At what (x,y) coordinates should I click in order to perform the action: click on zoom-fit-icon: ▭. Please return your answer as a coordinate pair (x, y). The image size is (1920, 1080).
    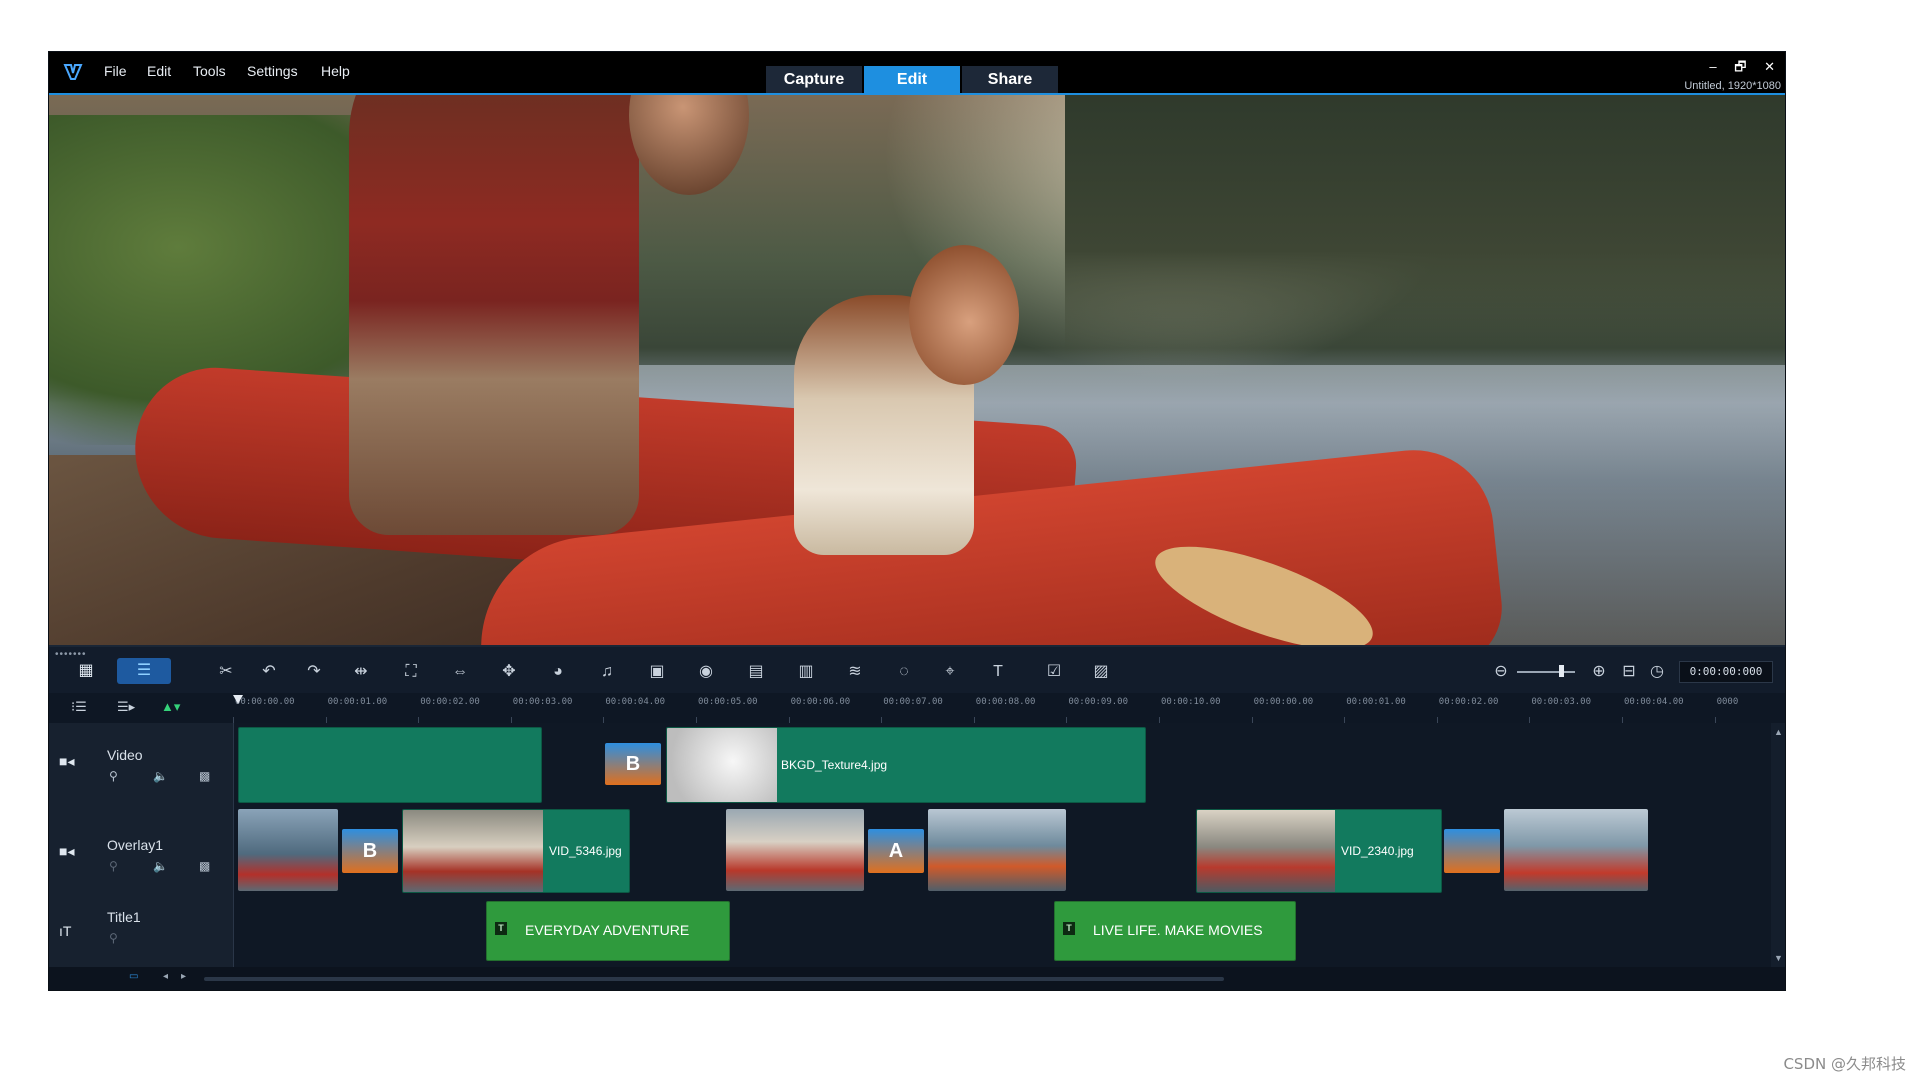
    Looking at the image, I should click on (133, 976).